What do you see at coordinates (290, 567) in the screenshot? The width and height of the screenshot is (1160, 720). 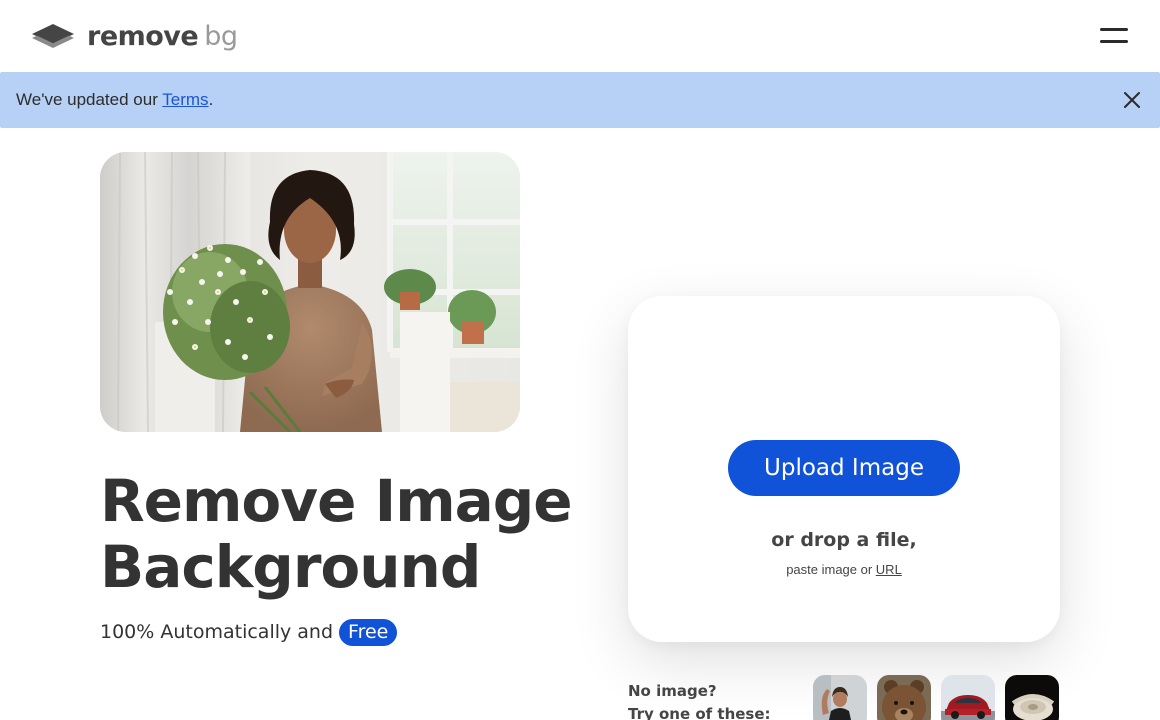 I see `title-line-2: Background` at bounding box center [290, 567].